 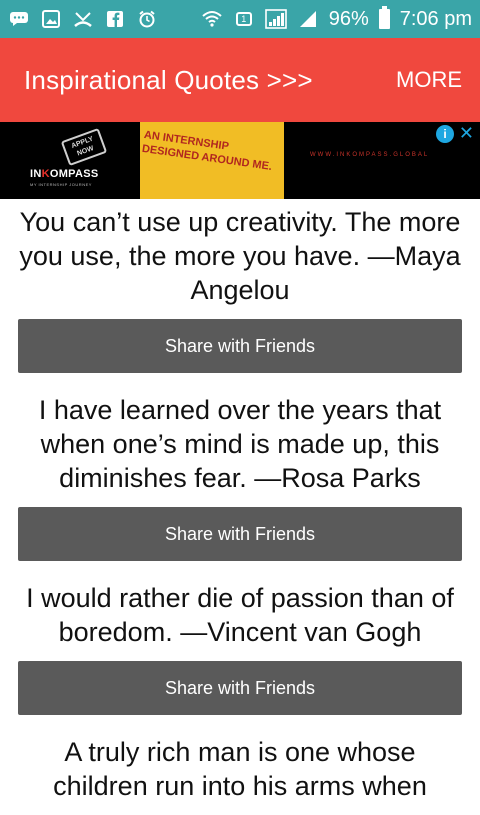 What do you see at coordinates (445, 134) in the screenshot?
I see `info-icon: i` at bounding box center [445, 134].